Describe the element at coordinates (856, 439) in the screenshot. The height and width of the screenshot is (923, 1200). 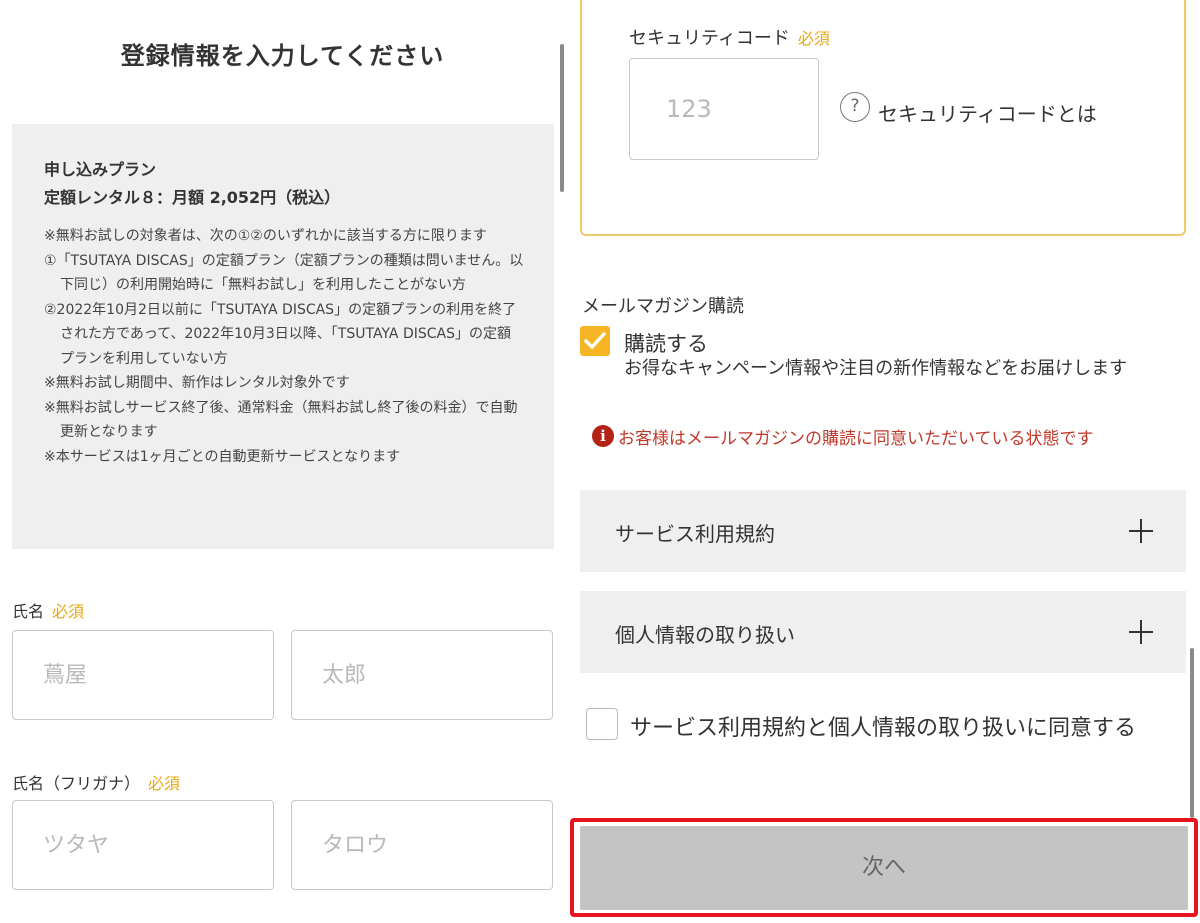
I see `mail-magazine-notice: お客様はメールマガジンの購読に同意いただいている状態です` at that location.